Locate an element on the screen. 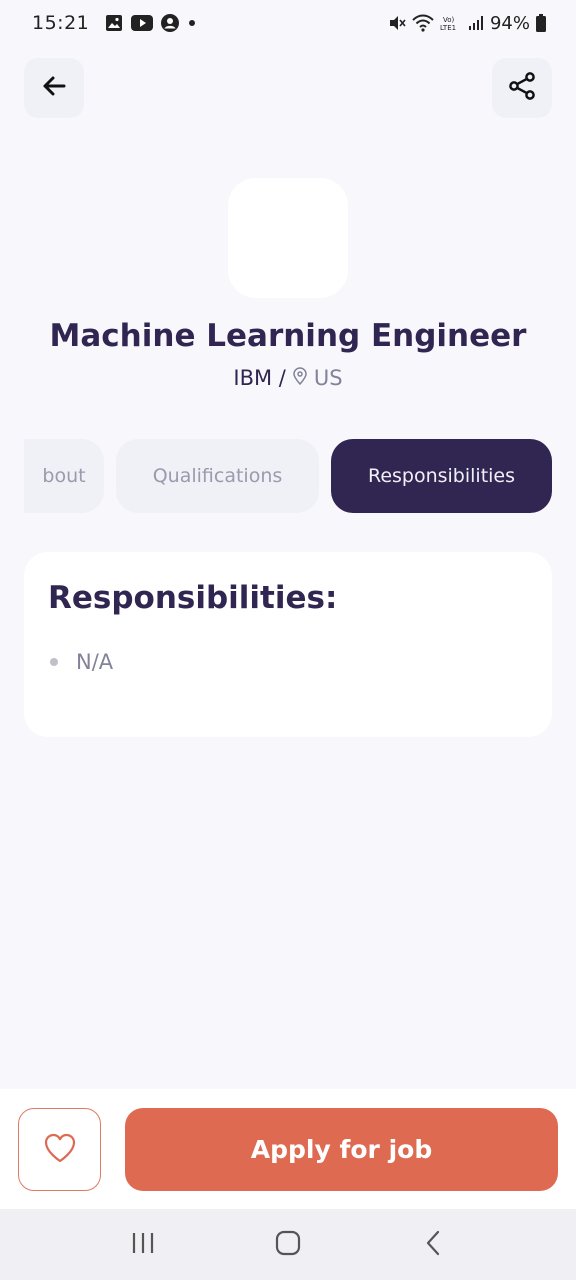 The image size is (576, 1280). responsibilities-card: Responsibilities: N/A is located at coordinates (288, 644).